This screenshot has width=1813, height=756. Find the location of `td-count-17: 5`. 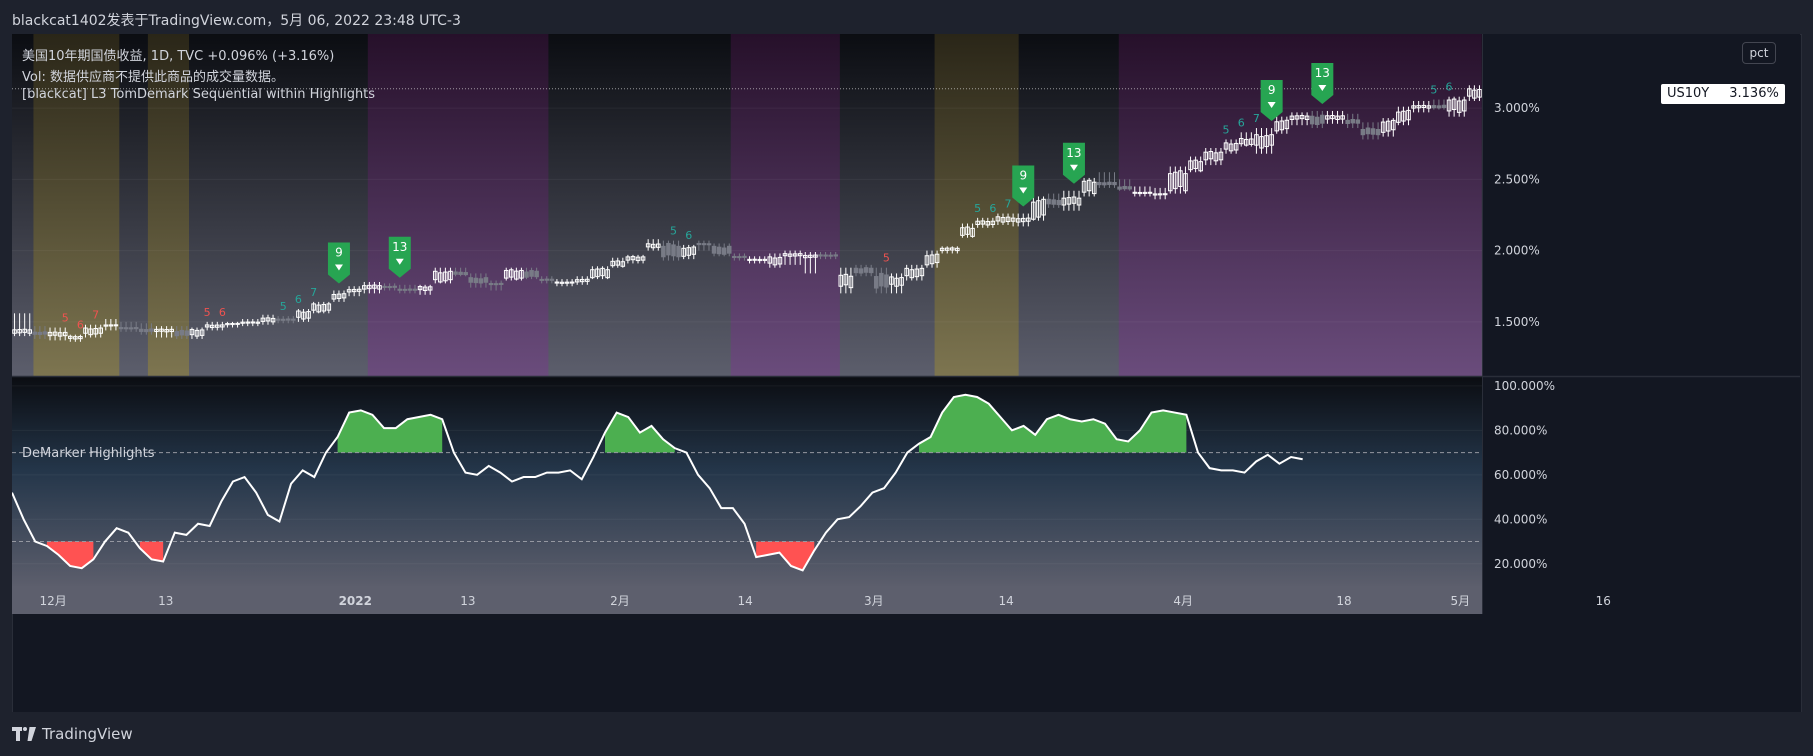

td-count-17: 5 is located at coordinates (1433, 90).